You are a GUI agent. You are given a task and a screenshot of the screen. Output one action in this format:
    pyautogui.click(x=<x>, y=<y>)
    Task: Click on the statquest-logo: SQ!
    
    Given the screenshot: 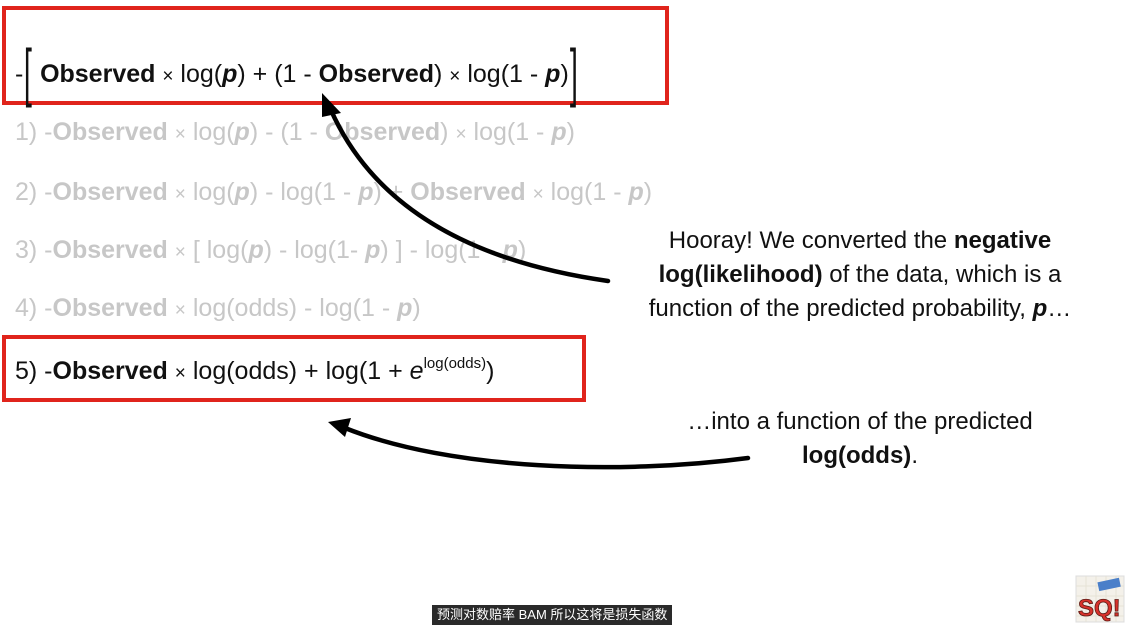 What is the action you would take?
    pyautogui.click(x=1100, y=599)
    